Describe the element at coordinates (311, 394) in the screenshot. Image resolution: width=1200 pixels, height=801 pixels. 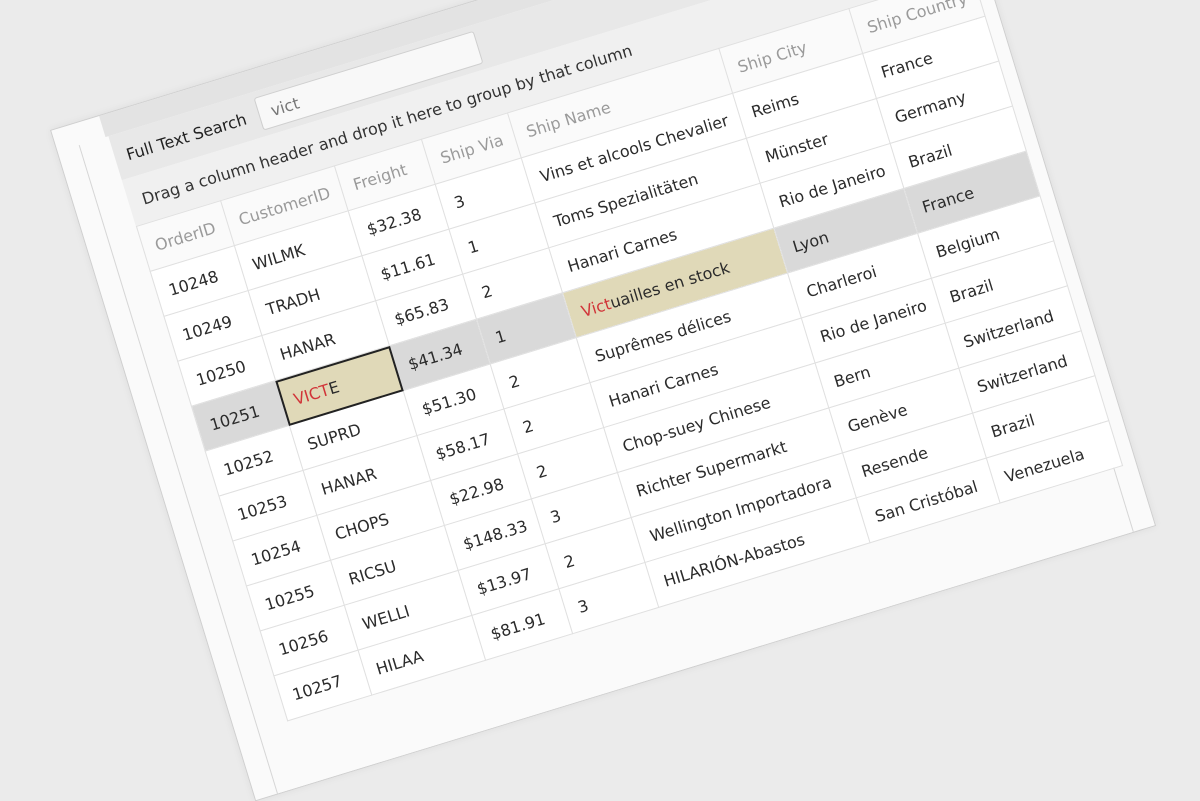
I see `search-match-text: VICT` at that location.